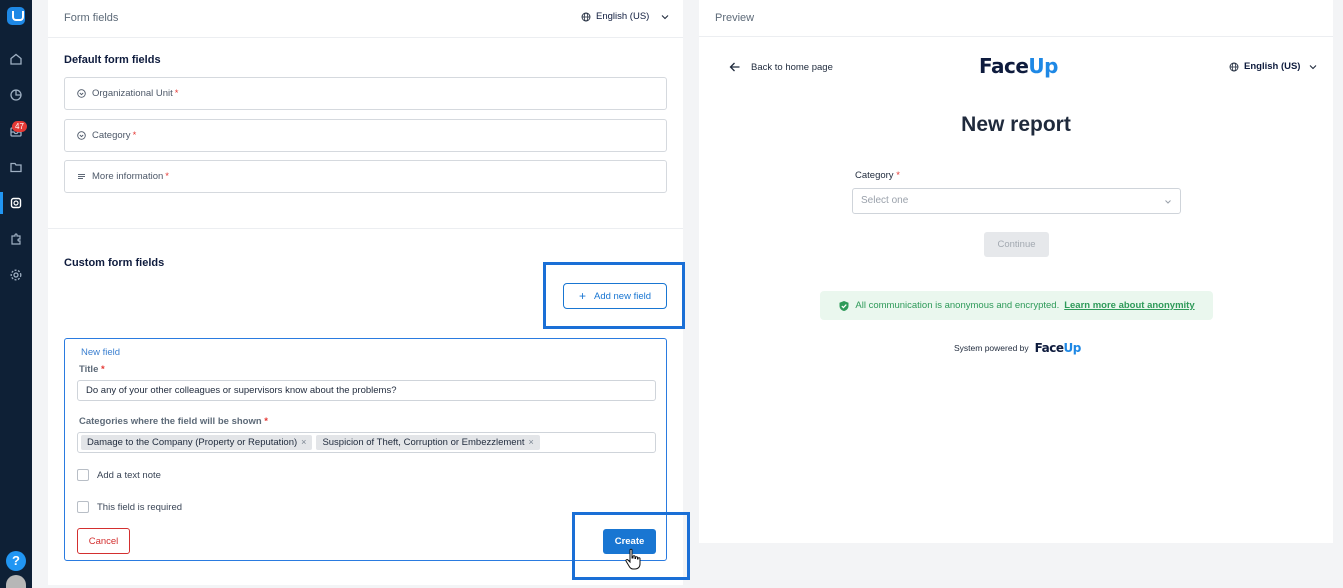  I want to click on category-select: Select one, so click(1016, 201).